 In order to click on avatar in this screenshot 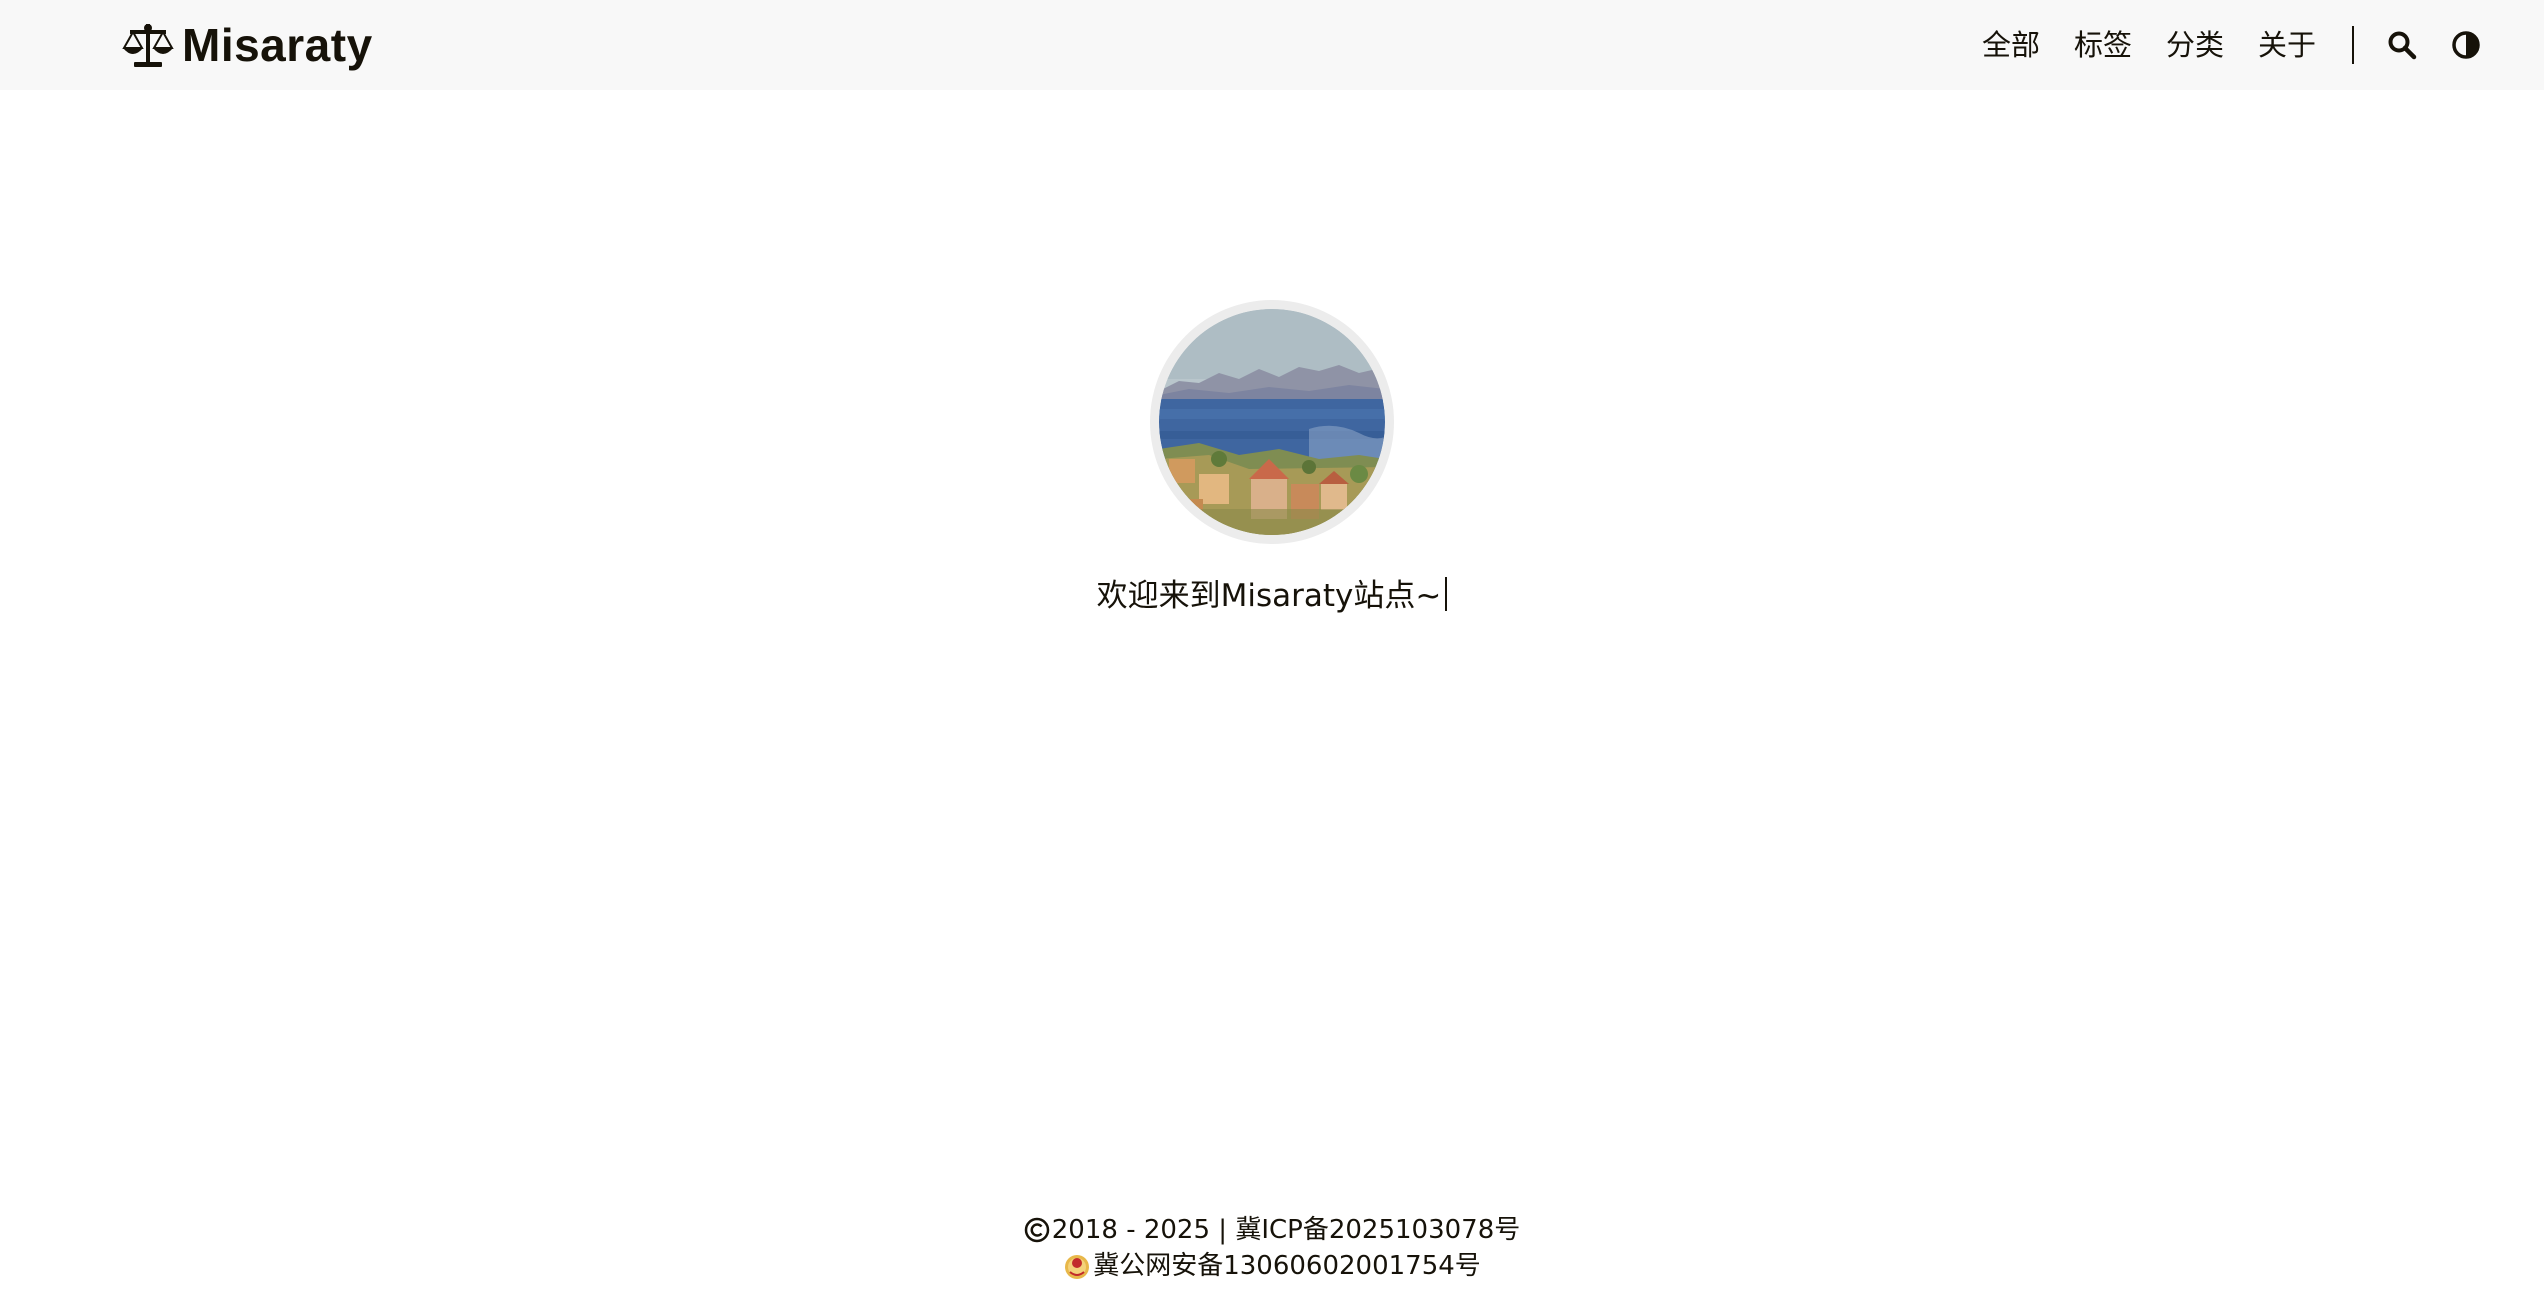, I will do `click(1272, 422)`.